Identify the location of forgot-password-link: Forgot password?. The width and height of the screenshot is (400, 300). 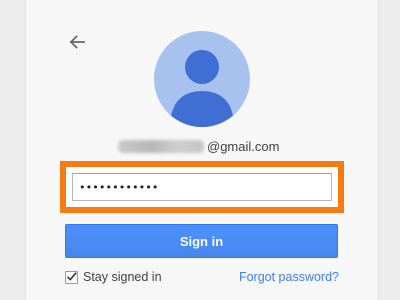
(289, 277).